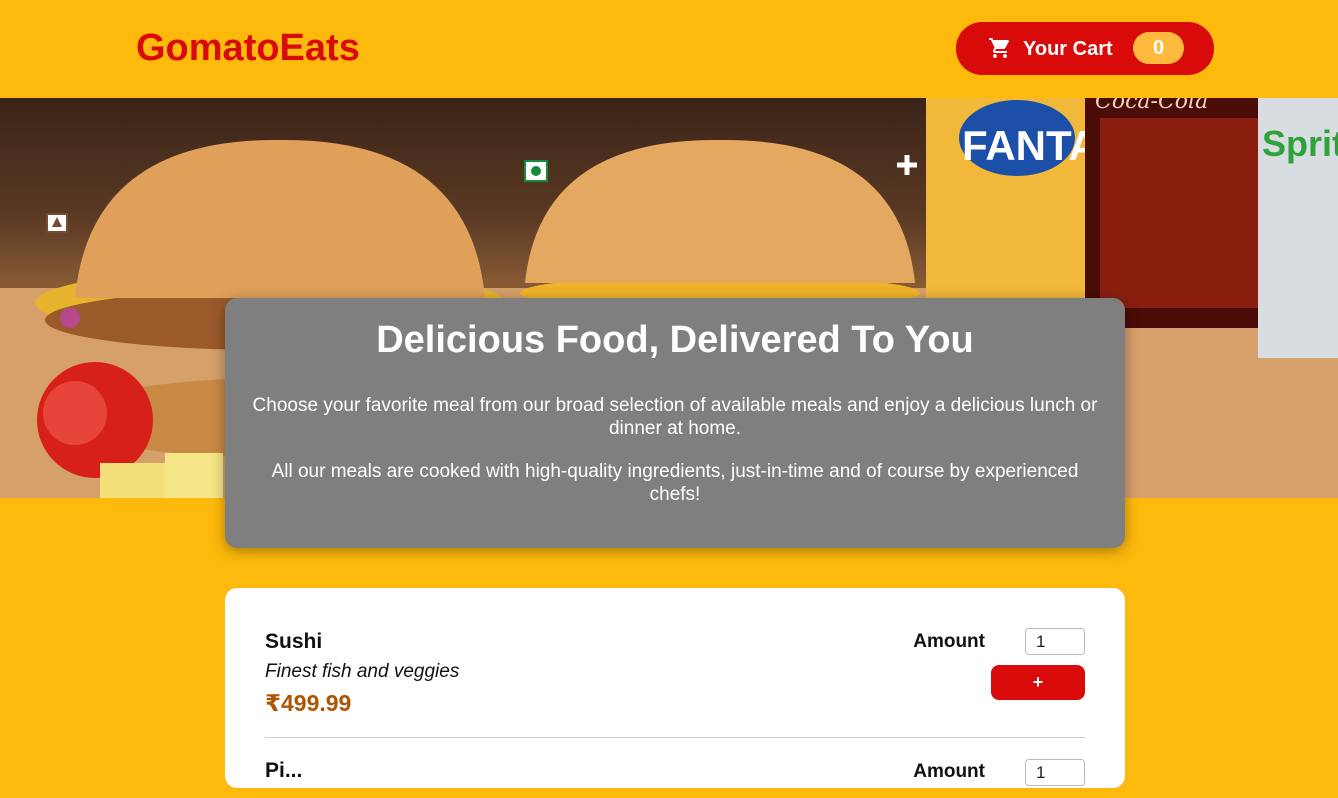 The image size is (1338, 798). I want to click on site-header: GomatoEats Your Cart 0, so click(669, 49).